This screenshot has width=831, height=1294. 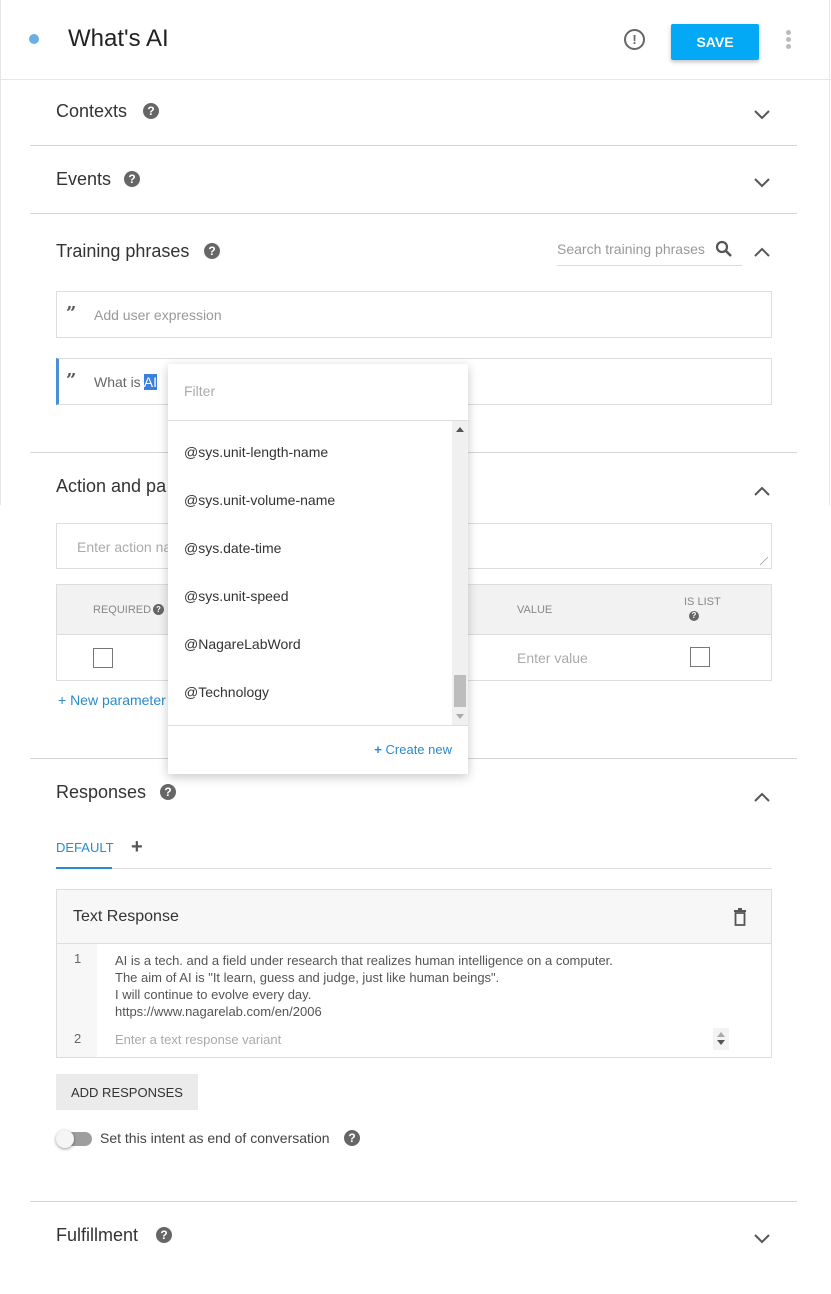 I want to click on response-line: I will continue to evolve every day., so click(x=213, y=994).